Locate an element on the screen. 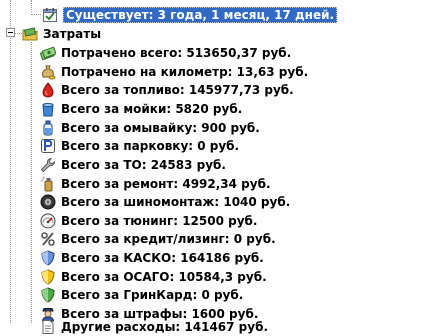 The height and width of the screenshot is (336, 437). tree-item-per-km: Потрачено на километр: 13,63 руб. is located at coordinates (174, 72).